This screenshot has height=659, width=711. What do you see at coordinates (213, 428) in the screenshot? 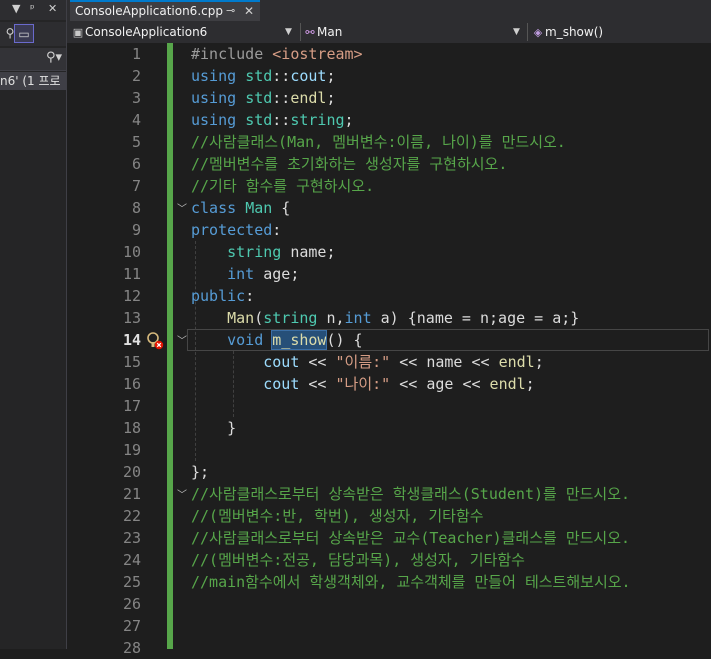
I see `code-line: }` at bounding box center [213, 428].